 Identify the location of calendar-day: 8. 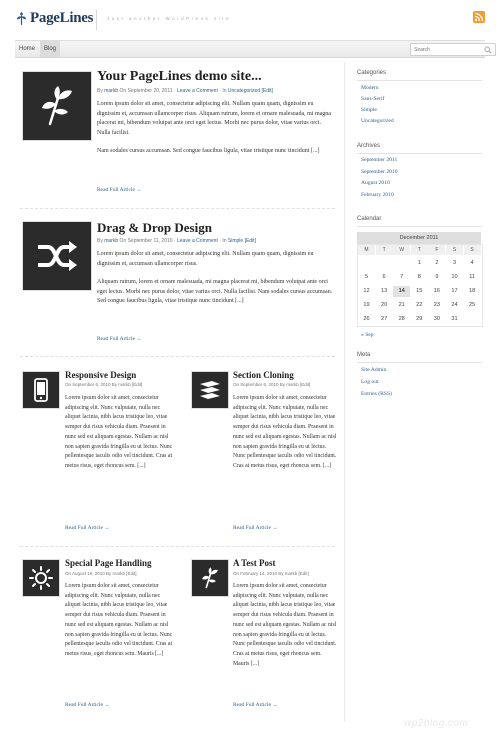
(419, 277).